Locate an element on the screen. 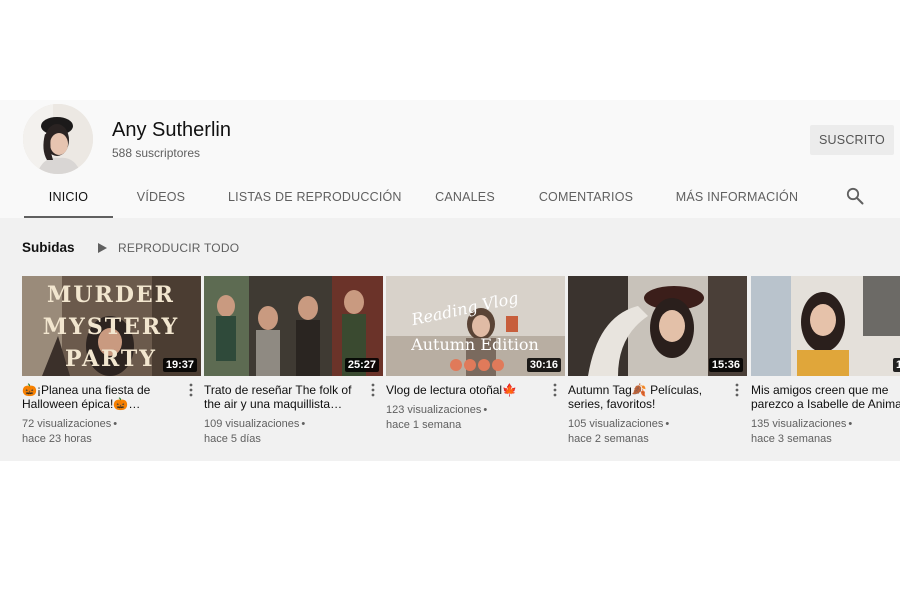 The width and height of the screenshot is (900, 600). video-duration: 30:16 is located at coordinates (543, 365).